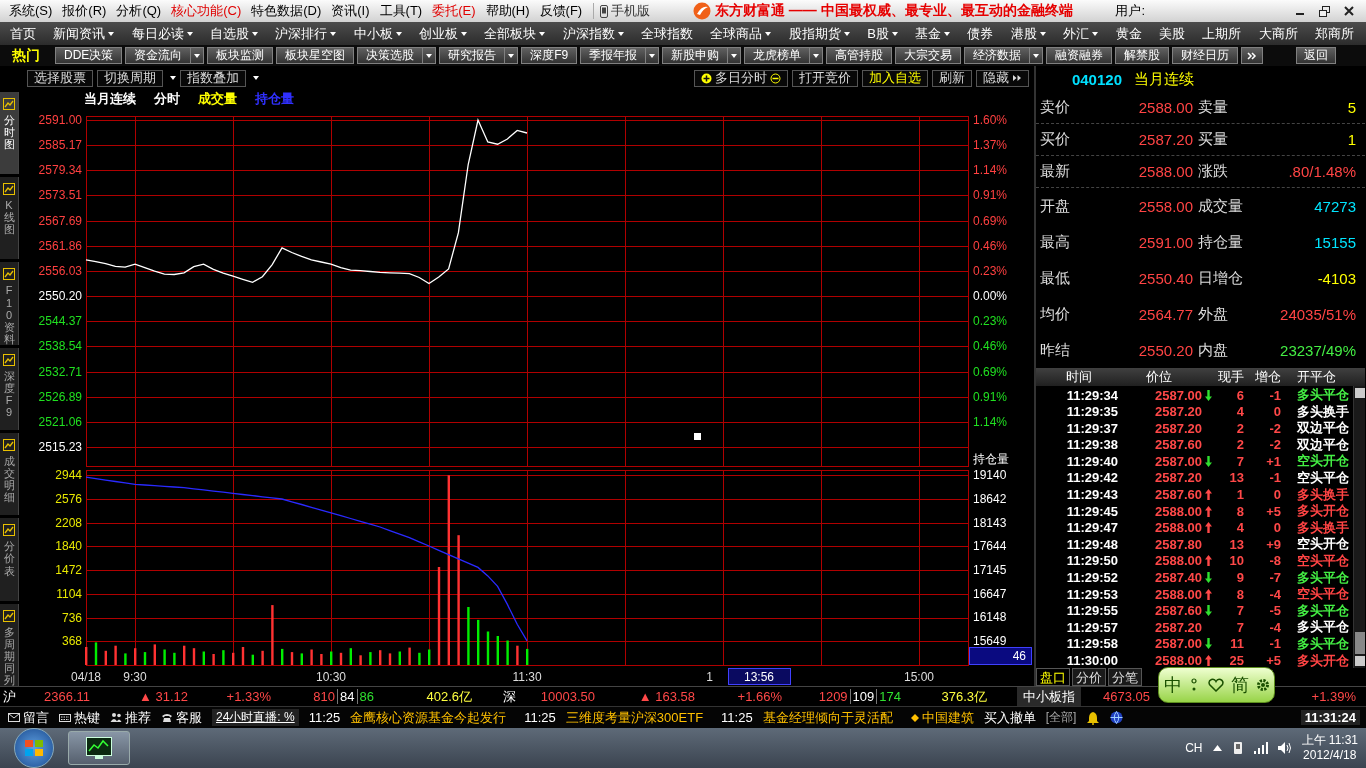 This screenshot has height=768, width=1366. What do you see at coordinates (1324, 11) in the screenshot?
I see `restore-icon` at bounding box center [1324, 11].